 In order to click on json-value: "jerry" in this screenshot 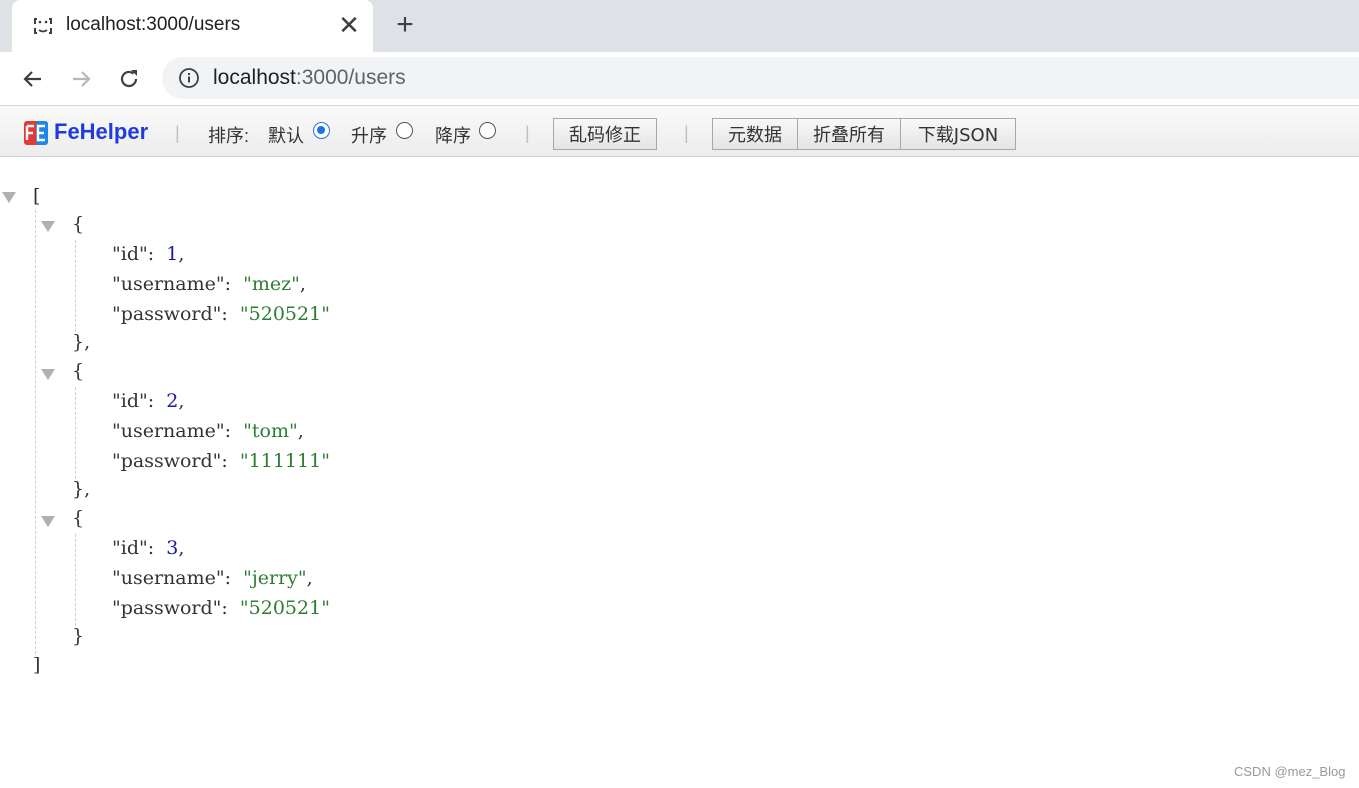, I will do `click(275, 578)`.